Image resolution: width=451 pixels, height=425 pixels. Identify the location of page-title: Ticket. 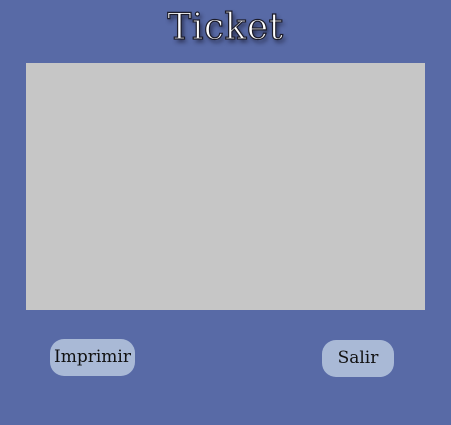
(225, 27).